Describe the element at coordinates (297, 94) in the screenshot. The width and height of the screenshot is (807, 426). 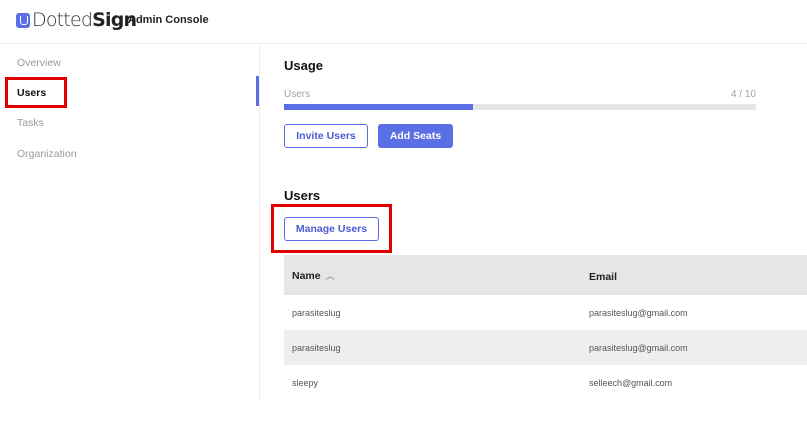
I see `usage-users-label: Users` at that location.